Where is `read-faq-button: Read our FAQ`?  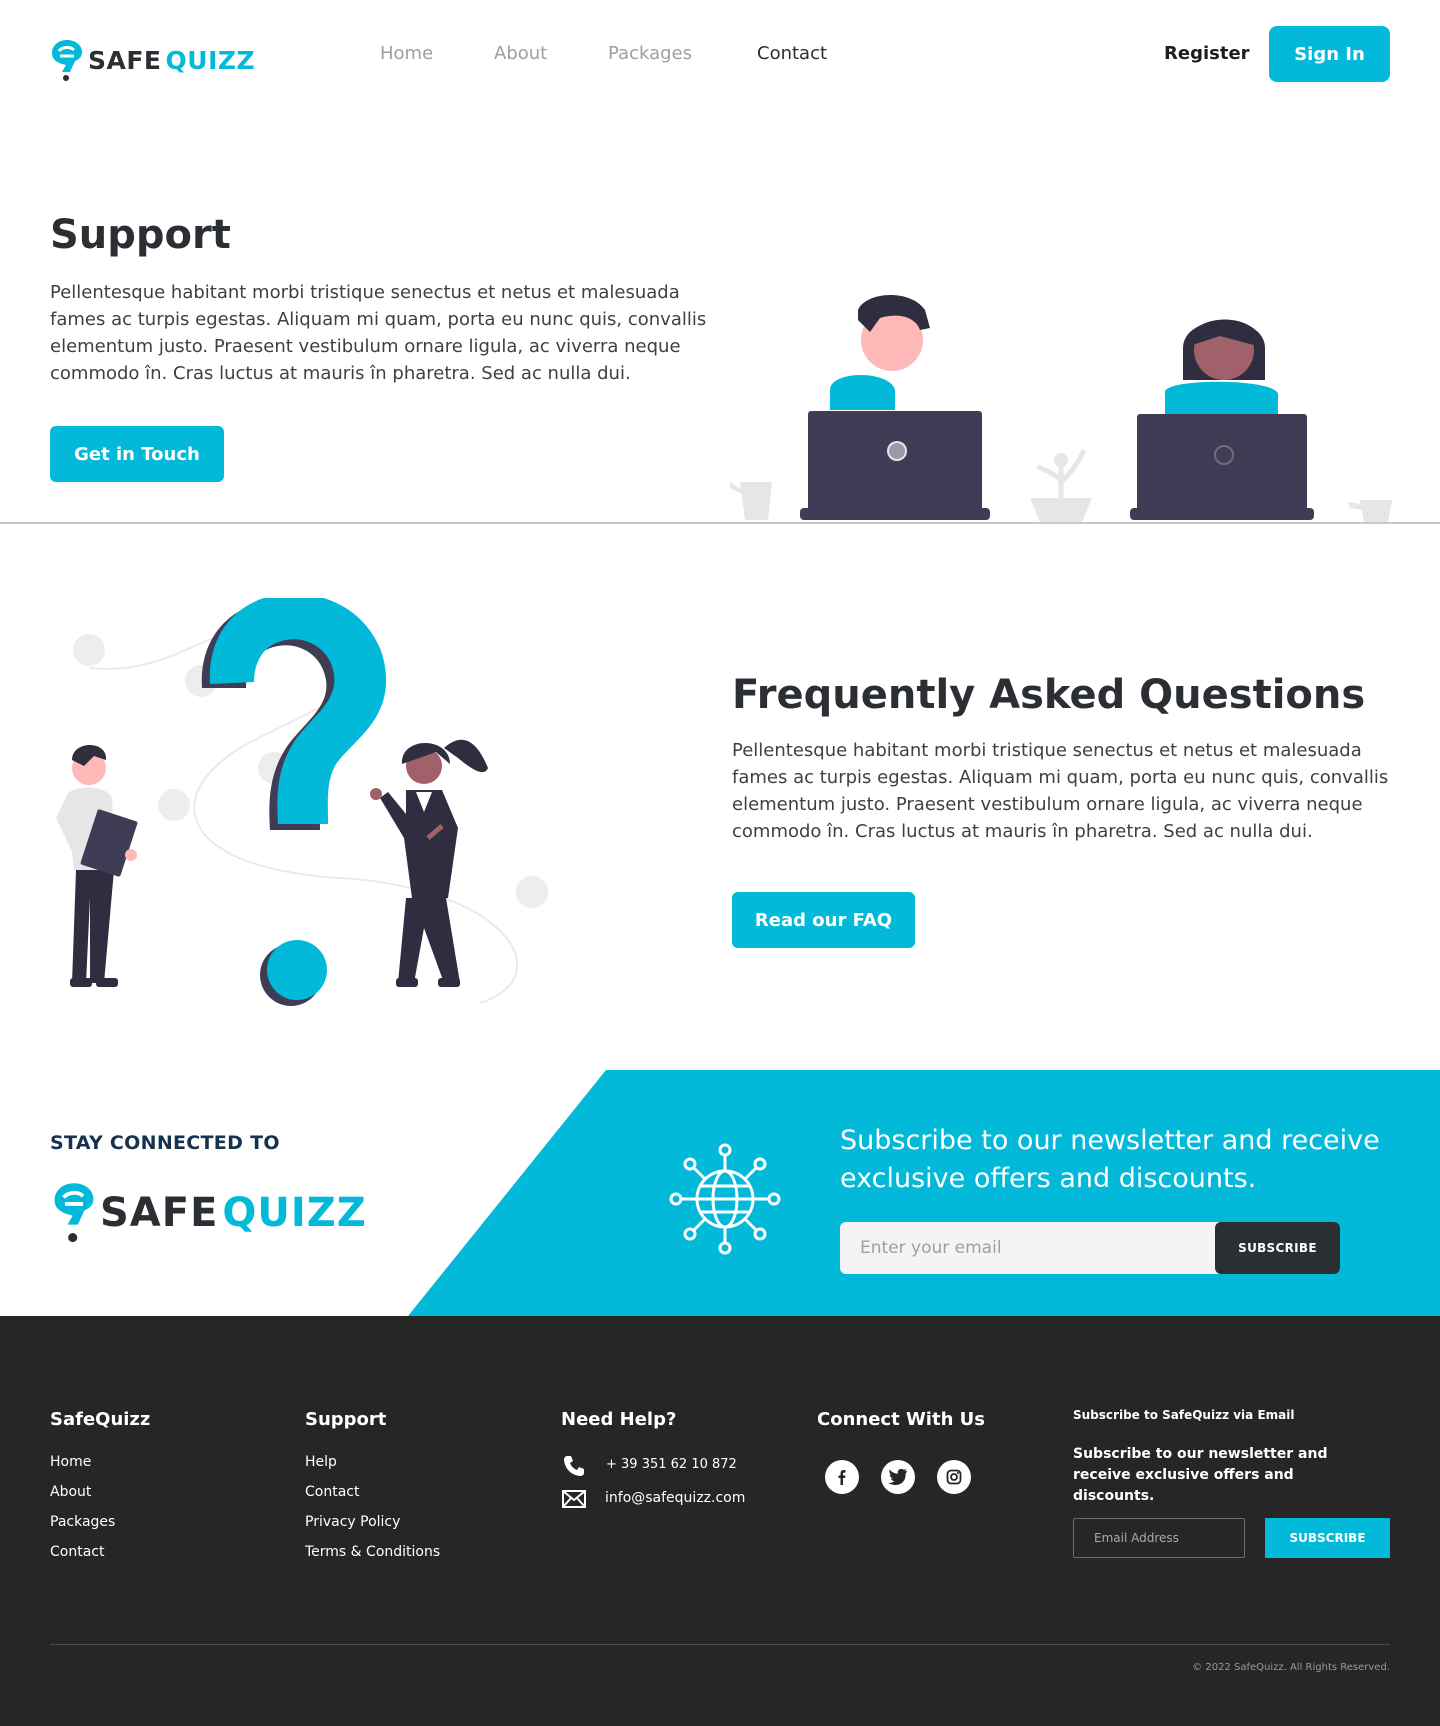 read-faq-button: Read our FAQ is located at coordinates (823, 920).